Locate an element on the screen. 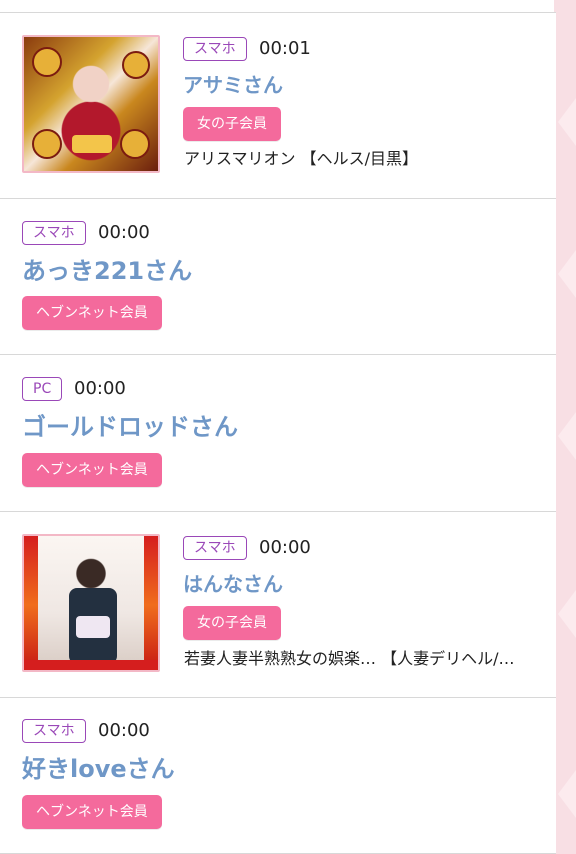 The height and width of the screenshot is (854, 576). shop-info: アリスマリオン 【ヘルス/目黒】 is located at coordinates (364, 159).